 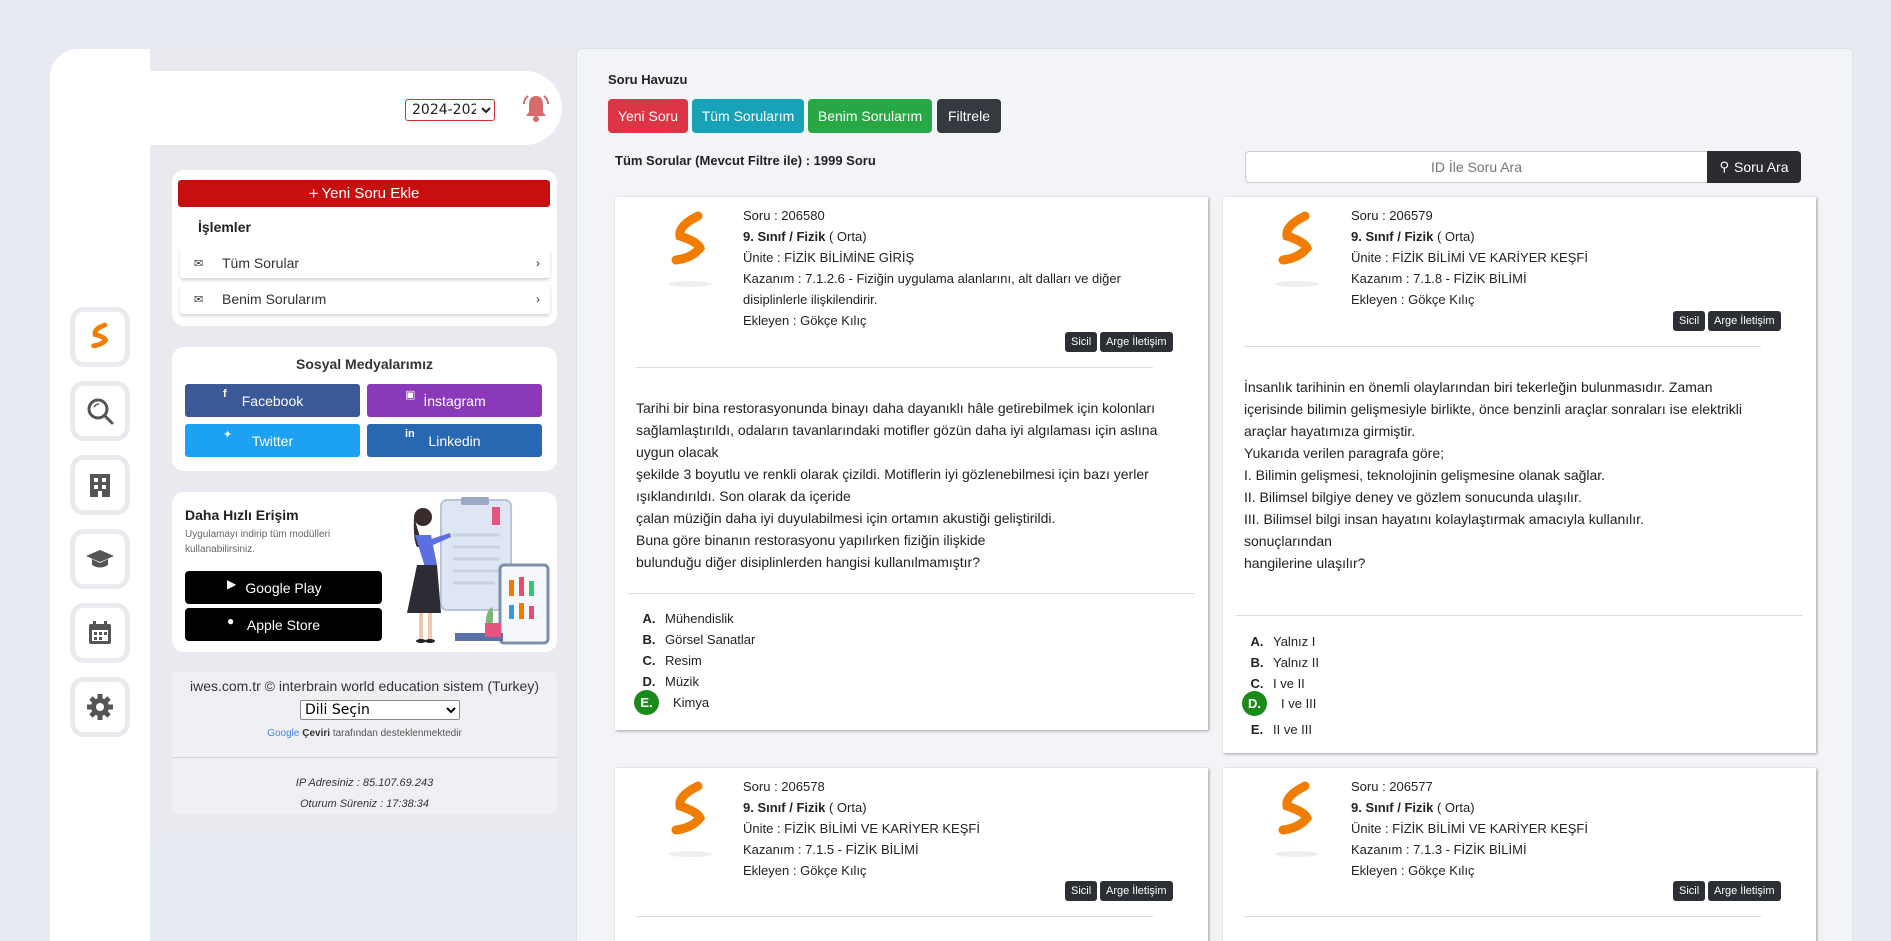 What do you see at coordinates (969, 116) in the screenshot?
I see `tab-filter: Filtrele` at bounding box center [969, 116].